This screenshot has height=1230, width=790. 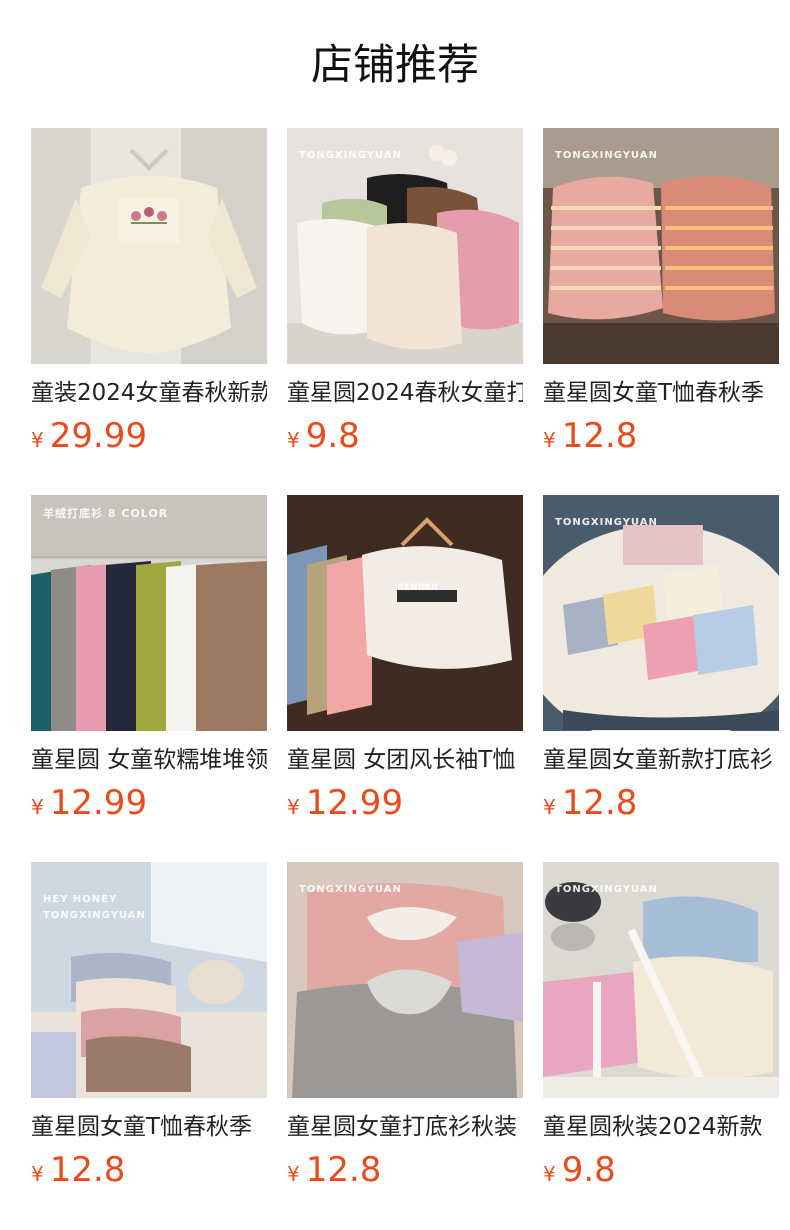 What do you see at coordinates (94, 907) in the screenshot?
I see `watermark-text: HEY HONEY TONGXINGYUAN` at bounding box center [94, 907].